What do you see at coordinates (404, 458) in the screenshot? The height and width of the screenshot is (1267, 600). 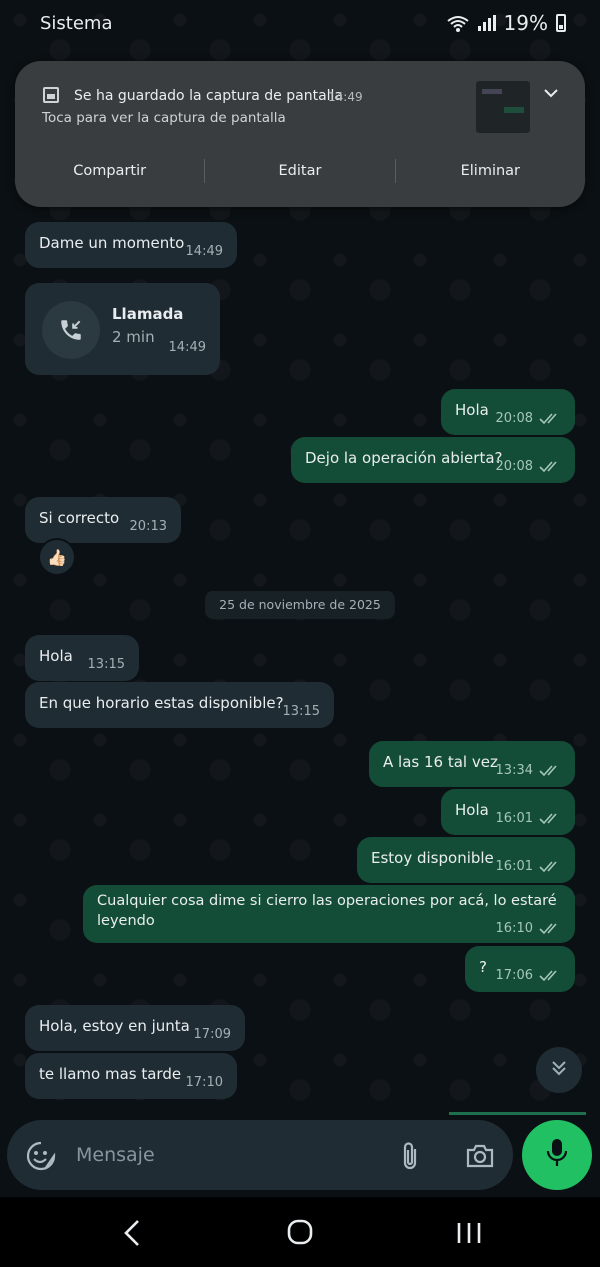 I see `message-text: Dejo la operación abierta?` at bounding box center [404, 458].